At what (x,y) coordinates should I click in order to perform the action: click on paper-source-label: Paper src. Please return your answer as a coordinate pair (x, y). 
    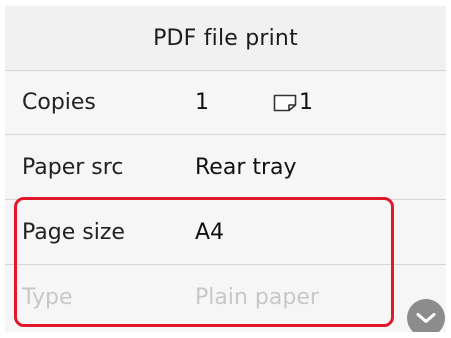
    Looking at the image, I should click on (73, 167).